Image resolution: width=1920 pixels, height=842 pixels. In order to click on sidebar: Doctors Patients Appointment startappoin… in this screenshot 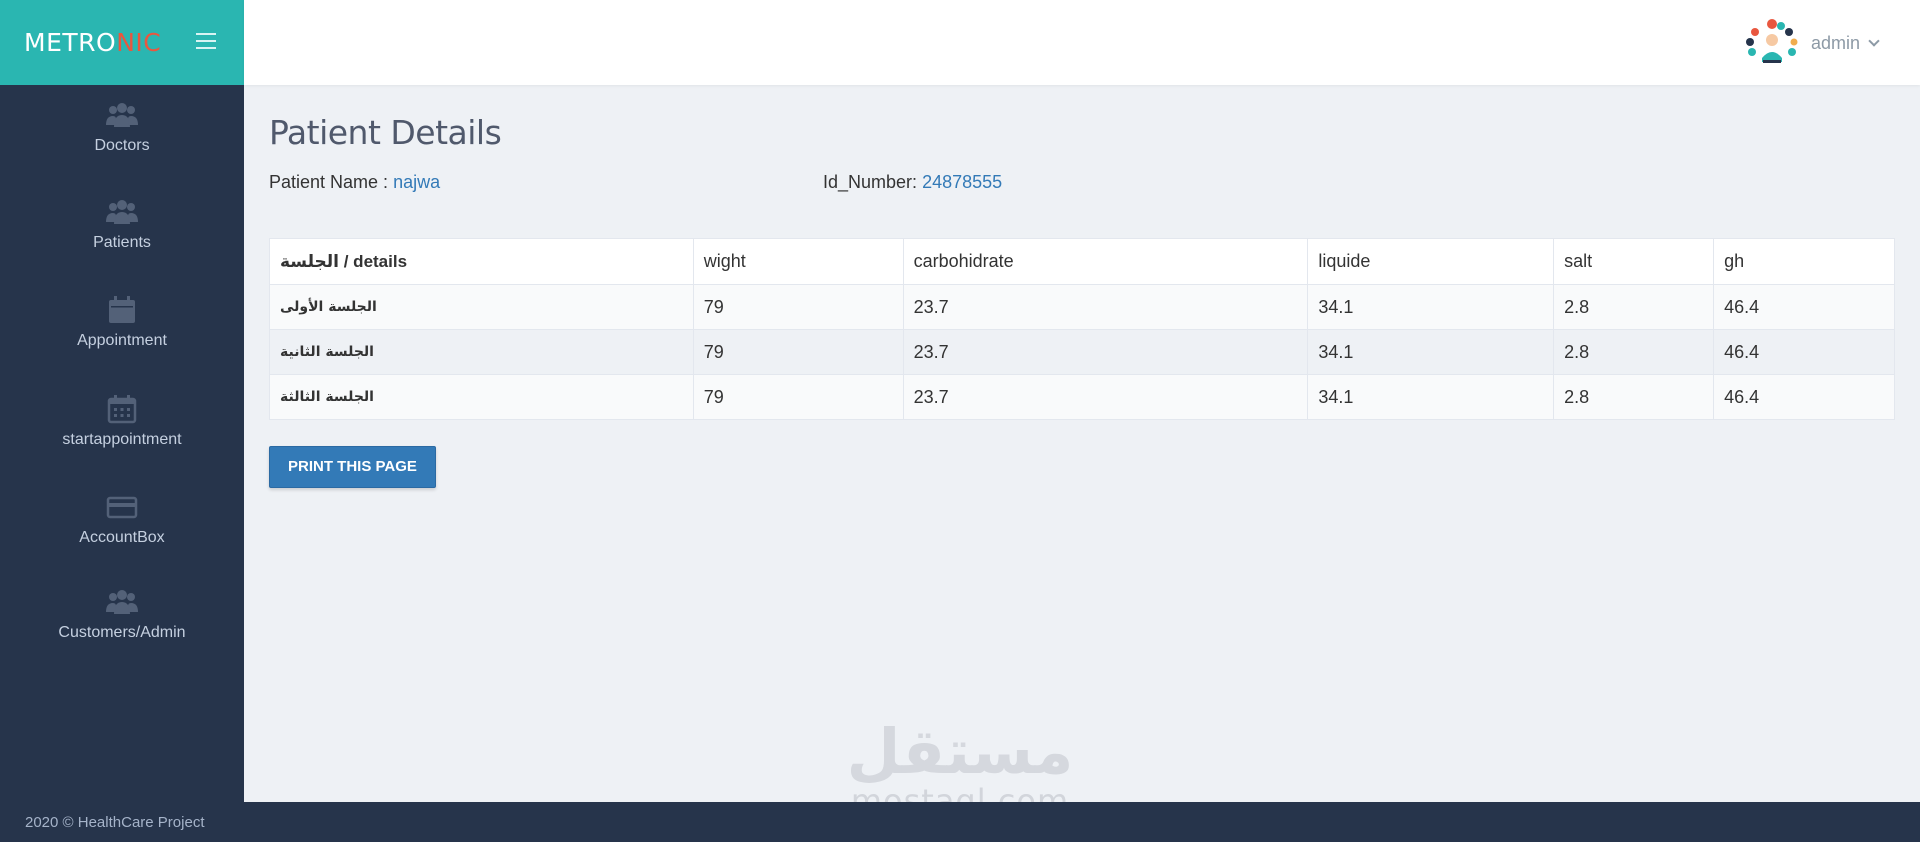, I will do `click(122, 443)`.